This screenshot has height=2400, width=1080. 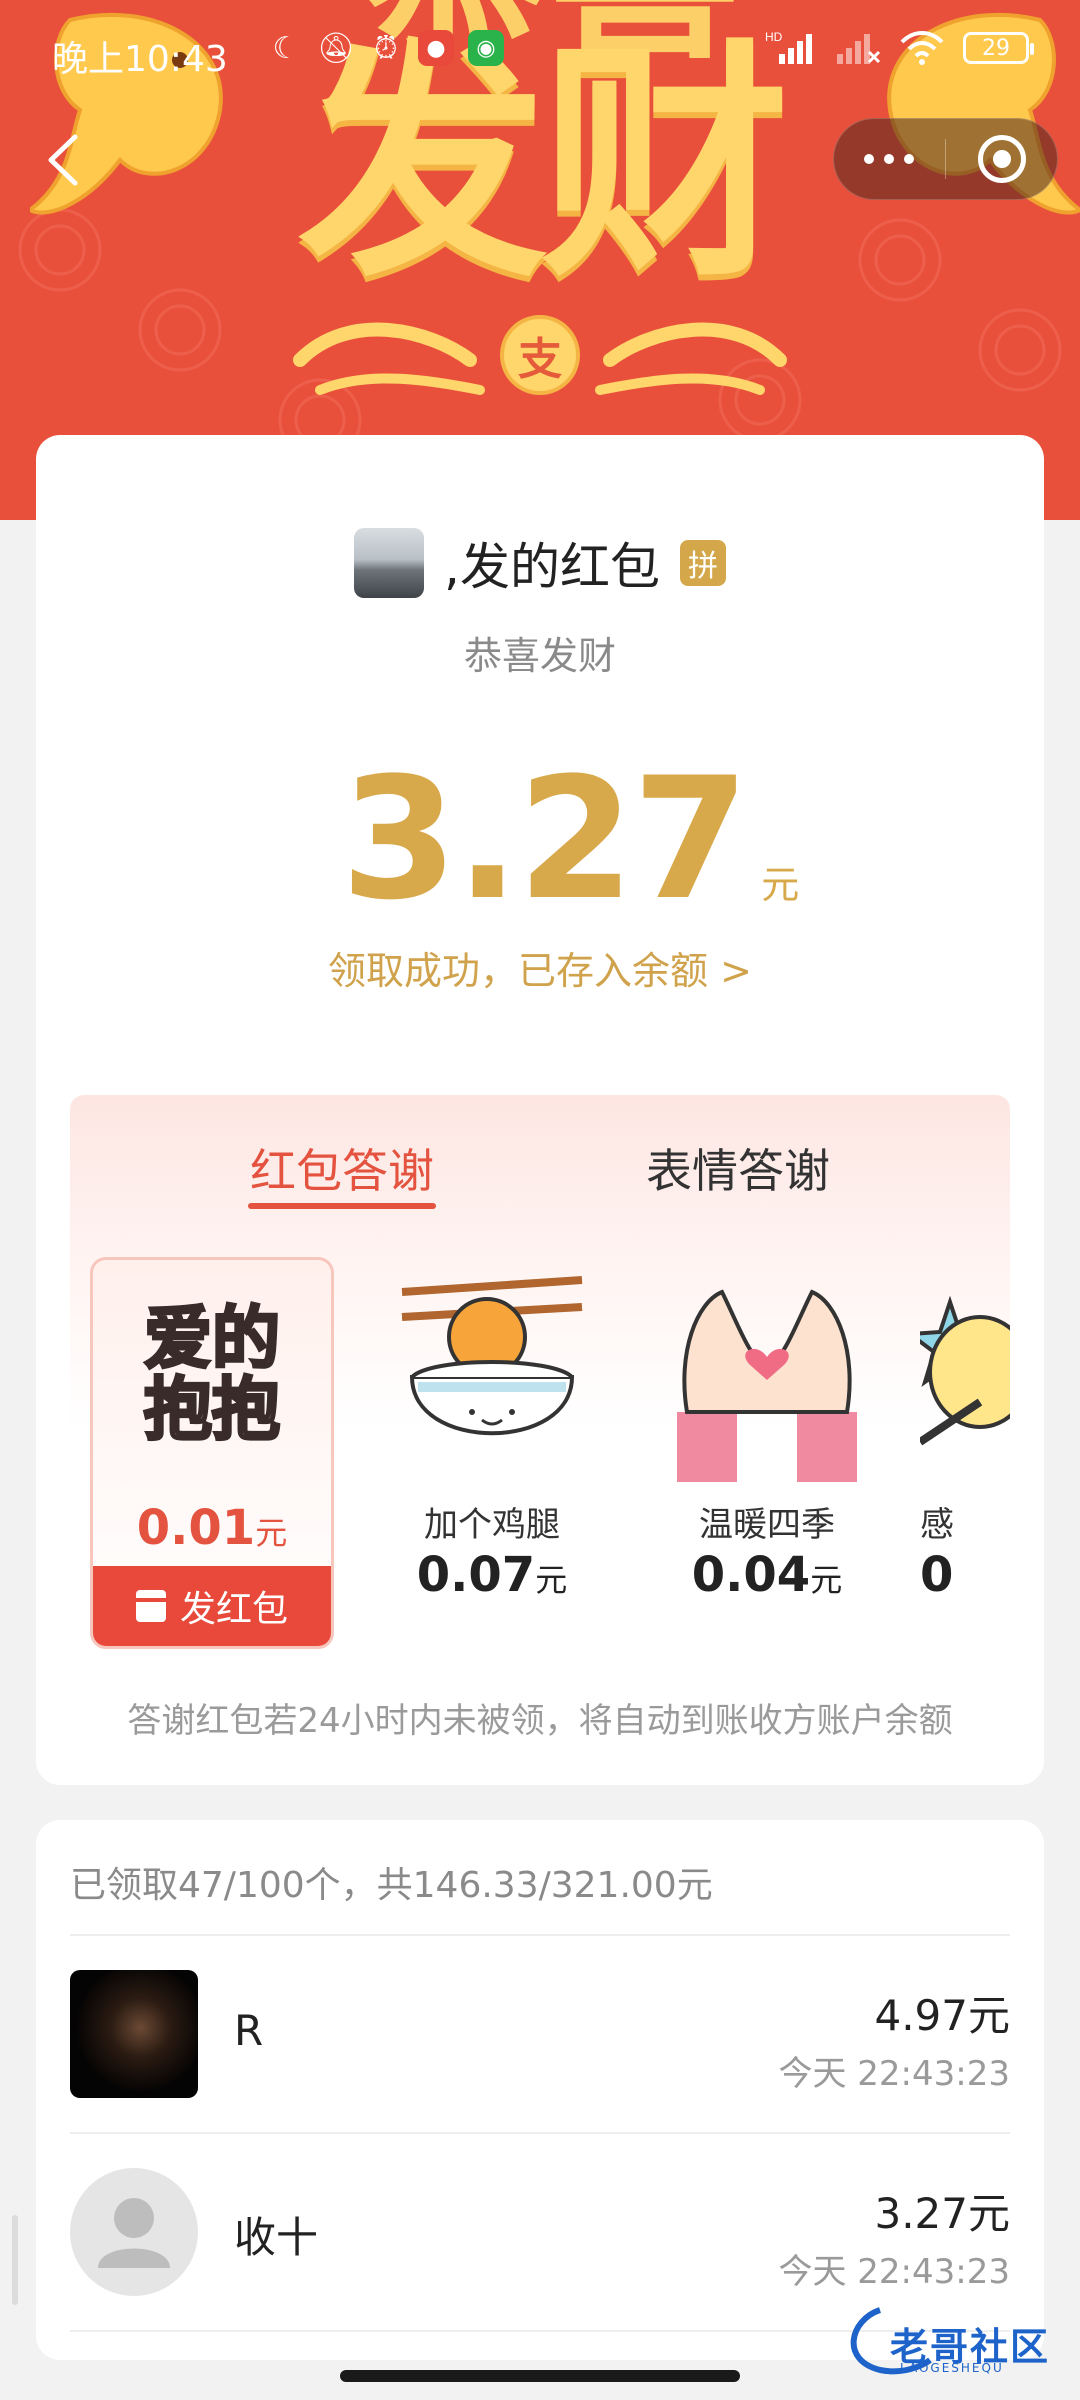 I want to click on heart-hands-icon, so click(x=767, y=1372).